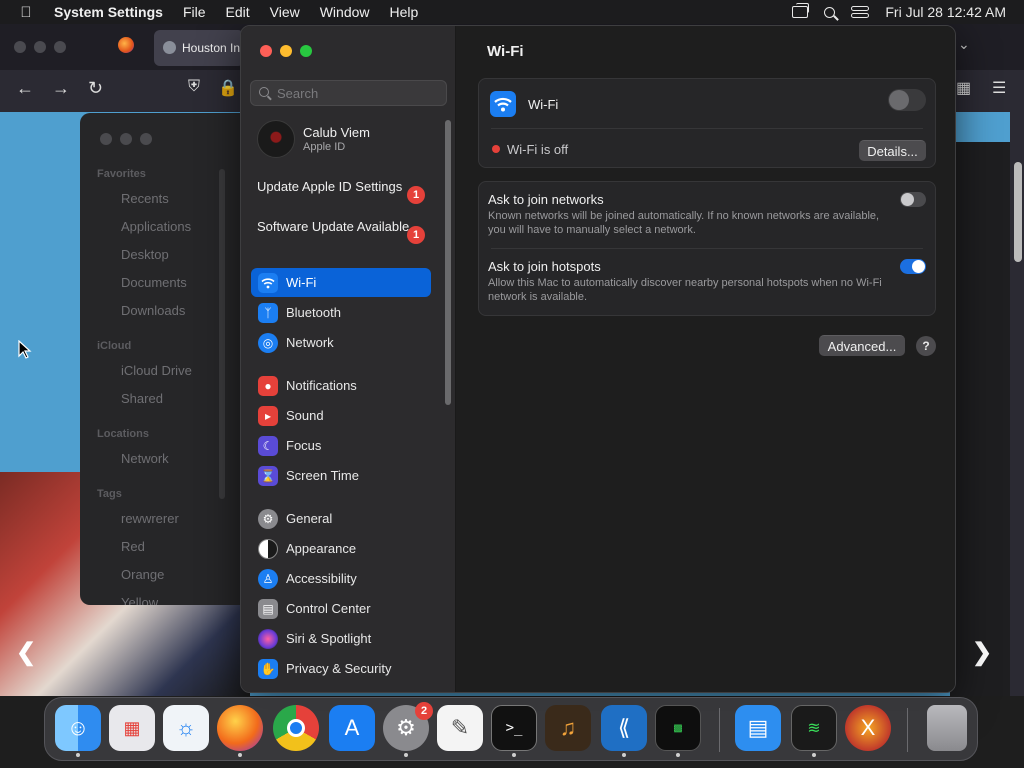  What do you see at coordinates (156, 370) in the screenshot?
I see `finder-item-icloud-drive: iCloud Drive` at bounding box center [156, 370].